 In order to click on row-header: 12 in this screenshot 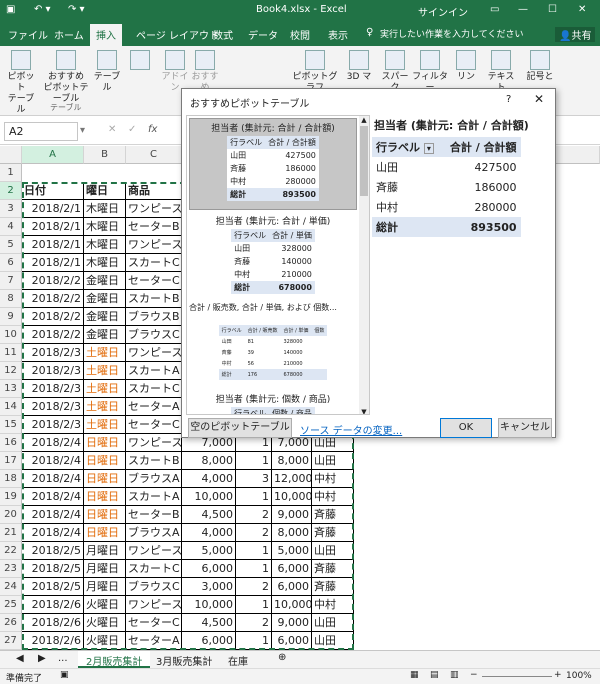, I will do `click(11, 371)`.